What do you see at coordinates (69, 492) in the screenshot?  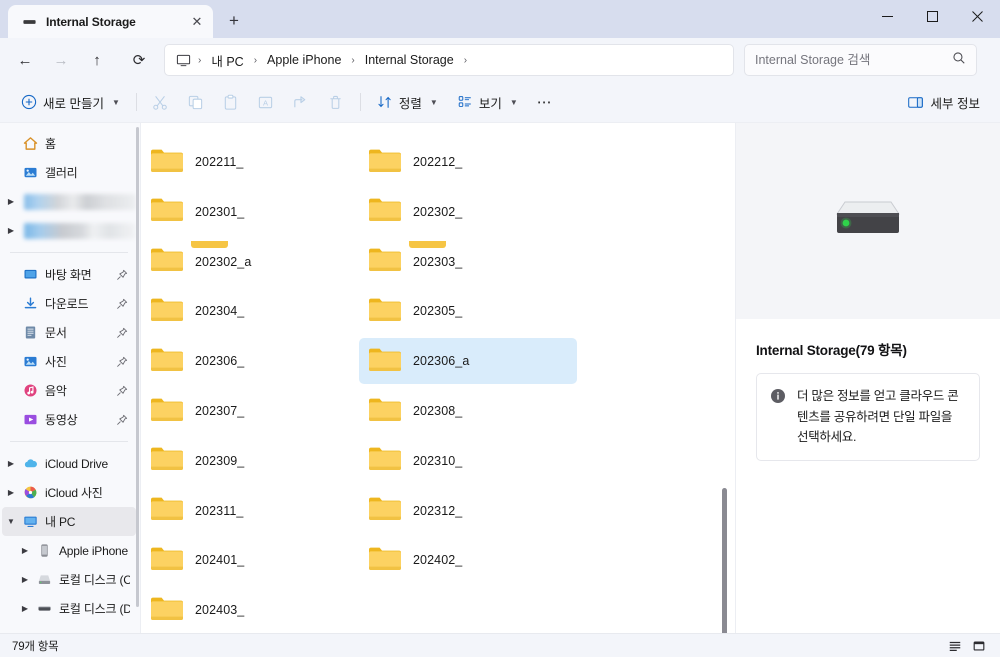 I see `sidebar-item-icloud-사진: ▶ iCloud 사진` at bounding box center [69, 492].